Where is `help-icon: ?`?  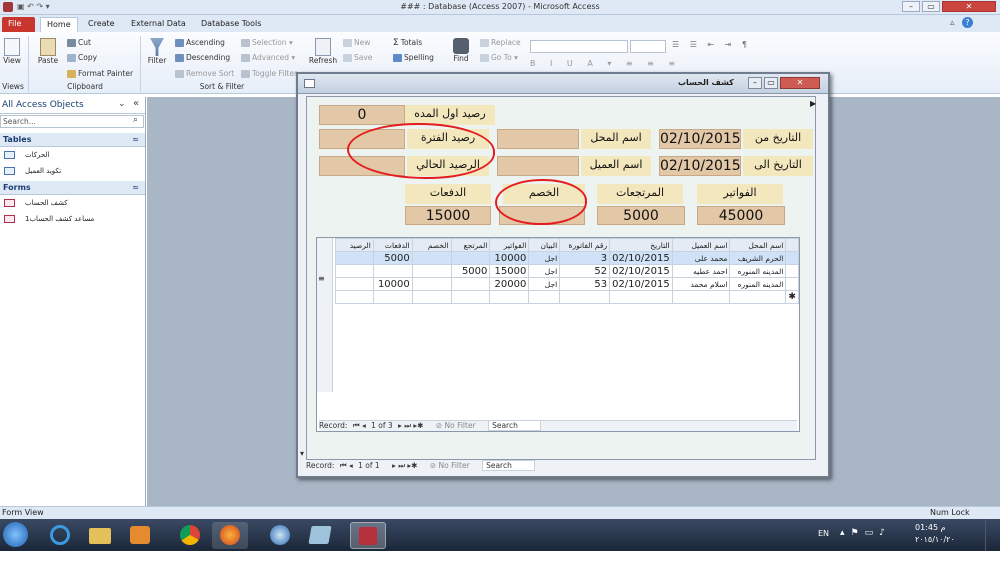
help-icon: ? is located at coordinates (967, 22).